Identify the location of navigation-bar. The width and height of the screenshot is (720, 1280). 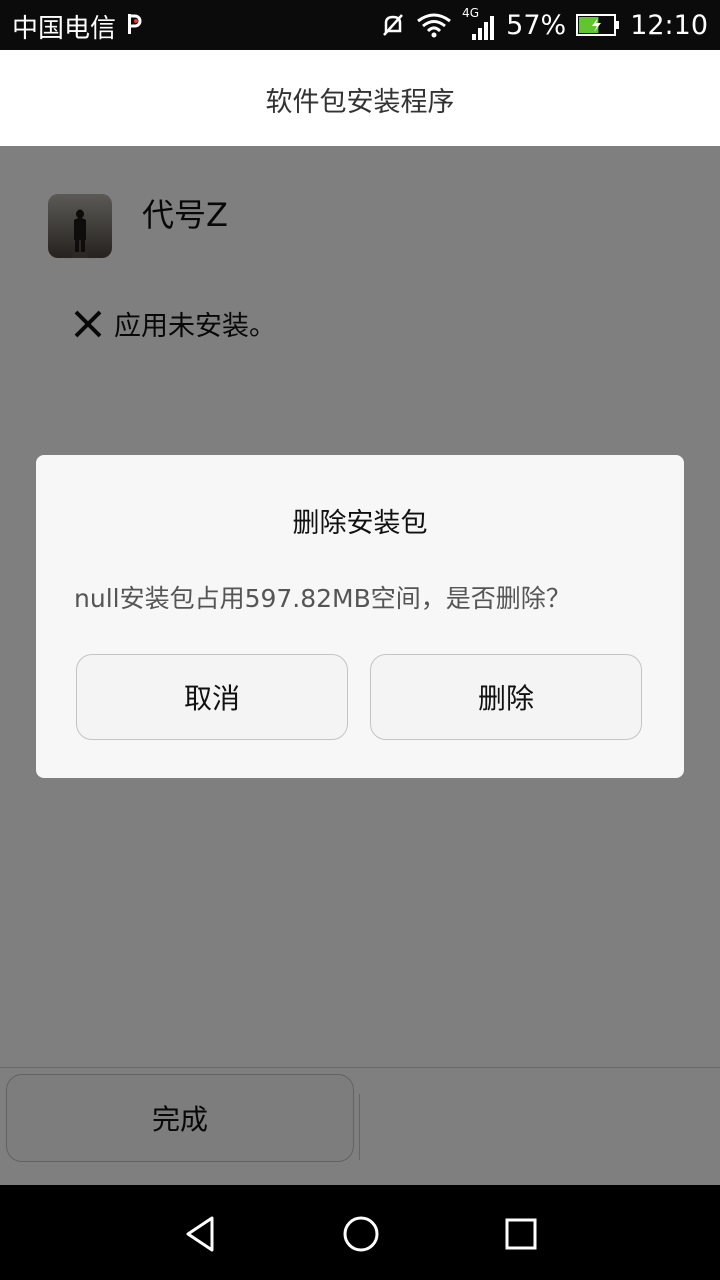
(360, 1232).